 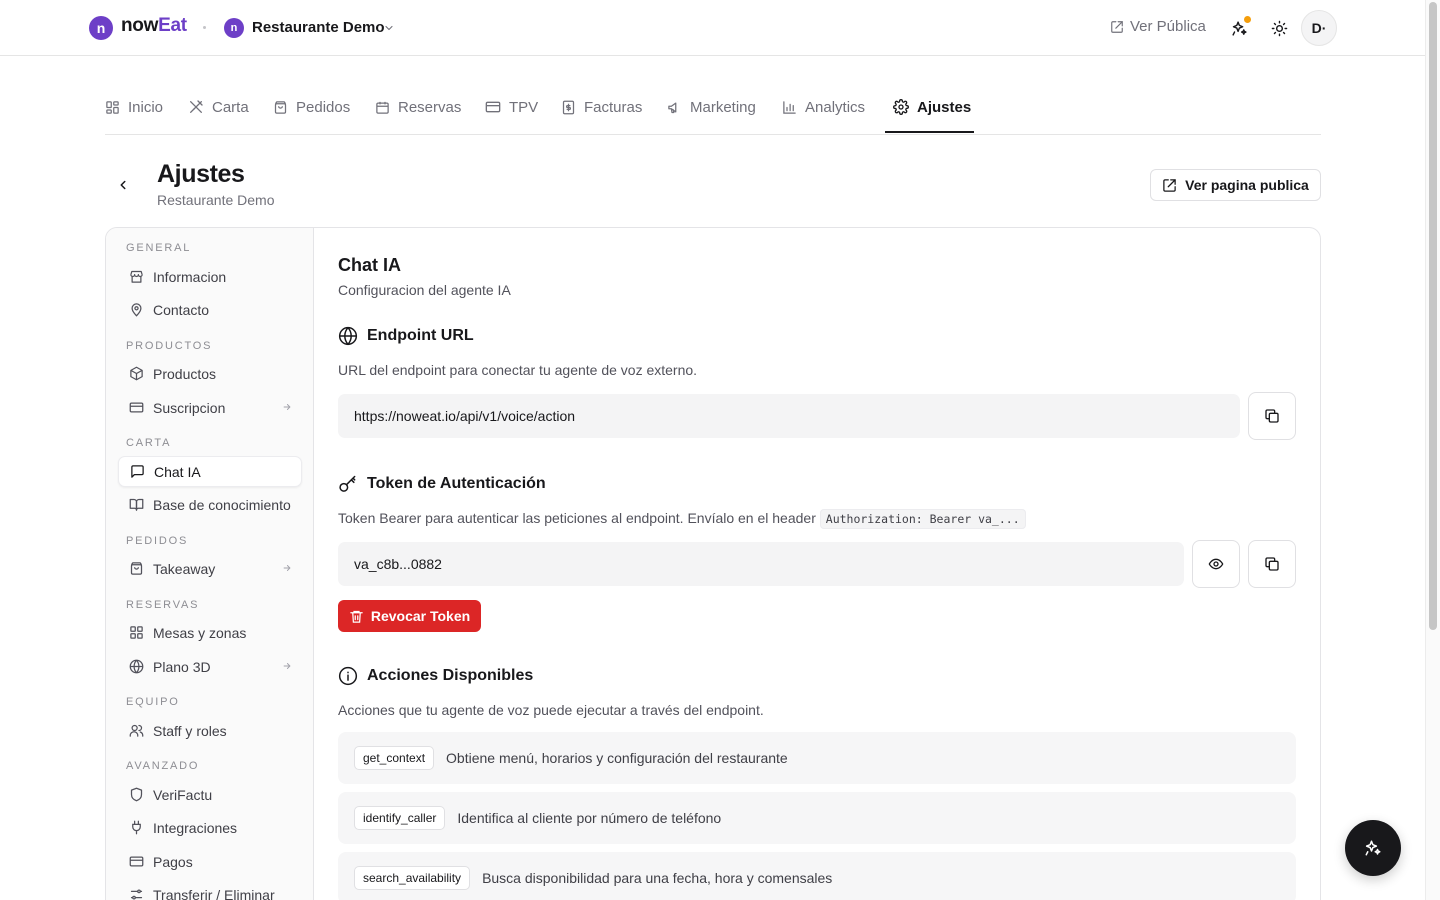 I want to click on sun-icon, so click(x=1279, y=28).